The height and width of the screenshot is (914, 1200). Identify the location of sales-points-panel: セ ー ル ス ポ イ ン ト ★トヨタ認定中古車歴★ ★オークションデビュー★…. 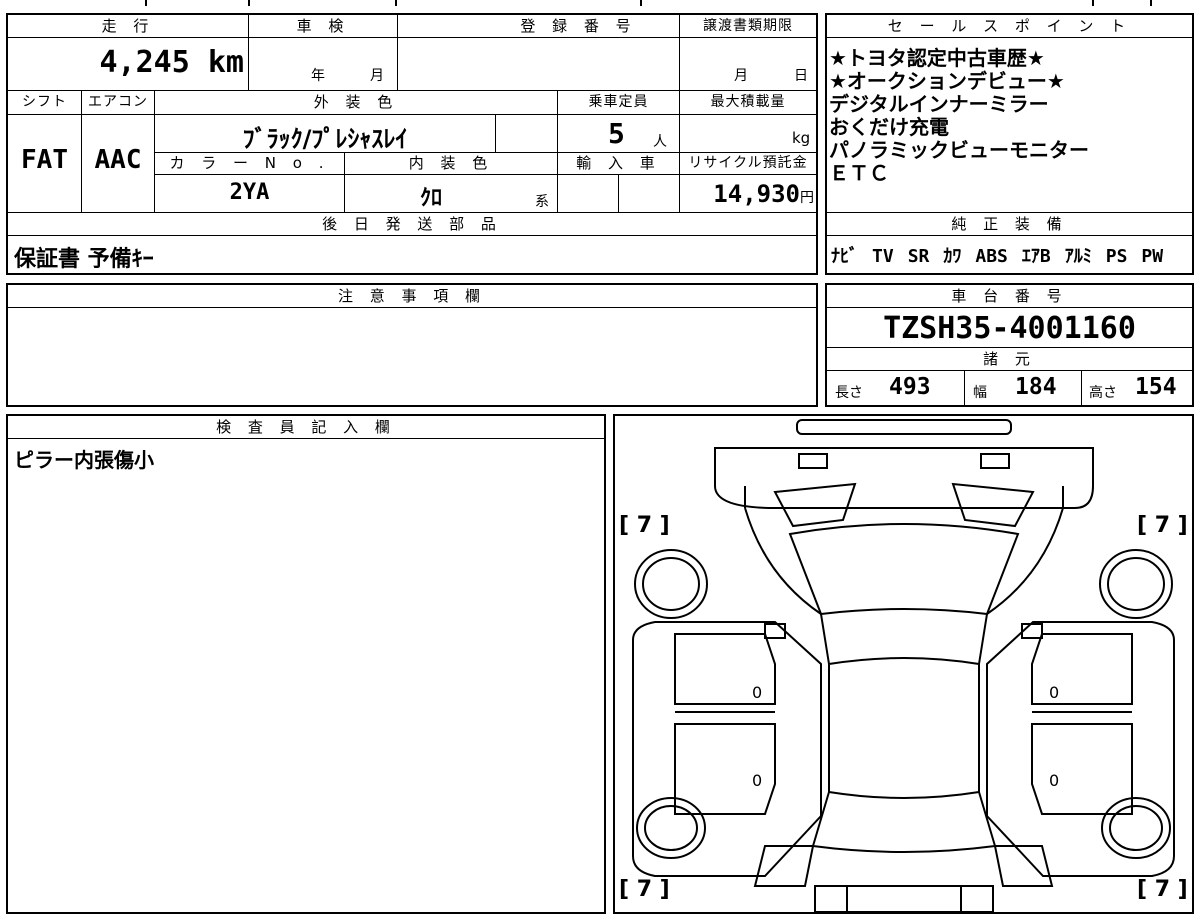
(1009, 144).